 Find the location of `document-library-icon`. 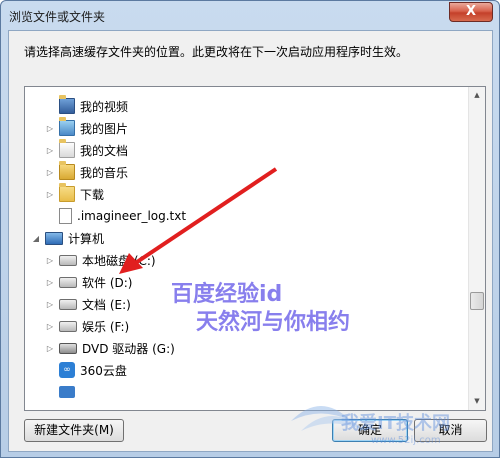

document-library-icon is located at coordinates (67, 148).